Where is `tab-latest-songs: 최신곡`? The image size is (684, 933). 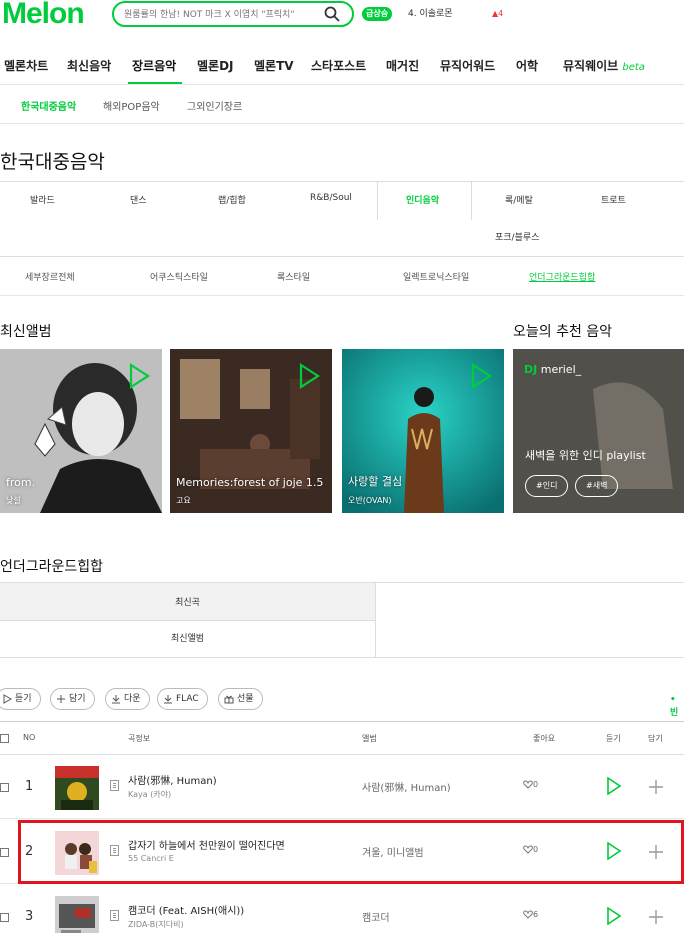
tab-latest-songs: 최신곡 is located at coordinates (187, 601).